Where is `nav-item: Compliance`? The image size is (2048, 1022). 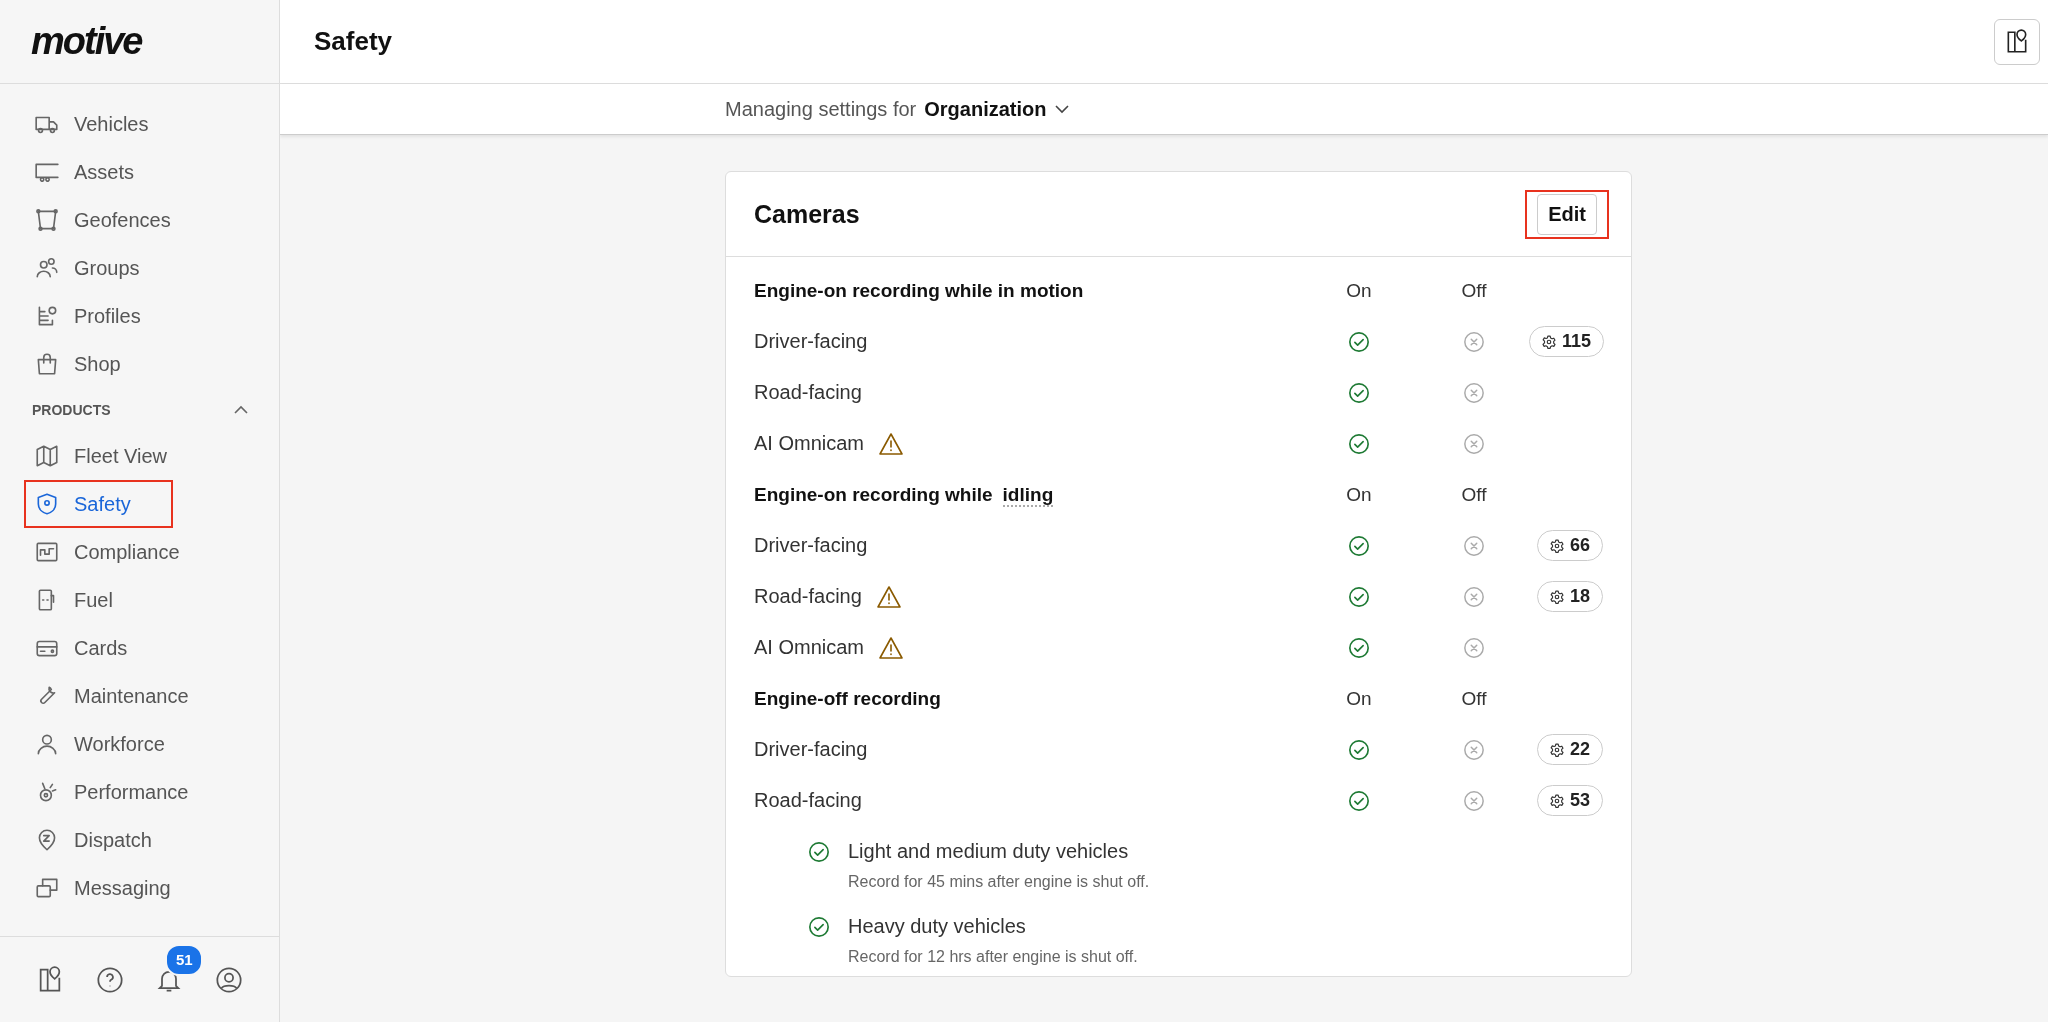
nav-item: Compliance is located at coordinates (107, 552).